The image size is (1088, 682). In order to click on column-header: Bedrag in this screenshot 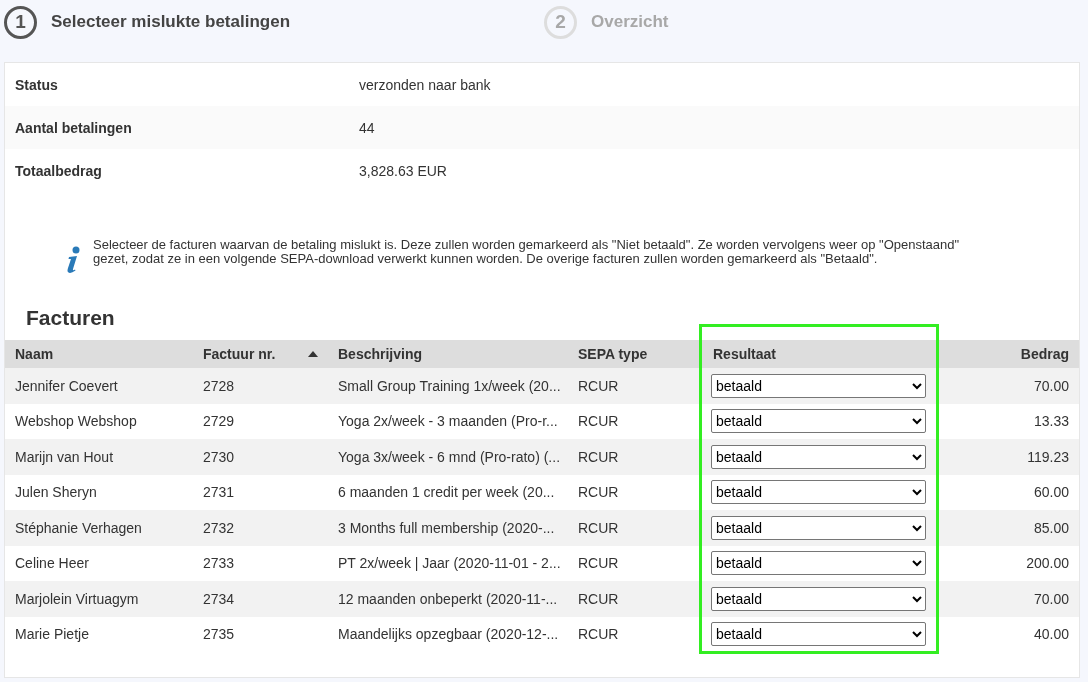, I will do `click(1007, 354)`.